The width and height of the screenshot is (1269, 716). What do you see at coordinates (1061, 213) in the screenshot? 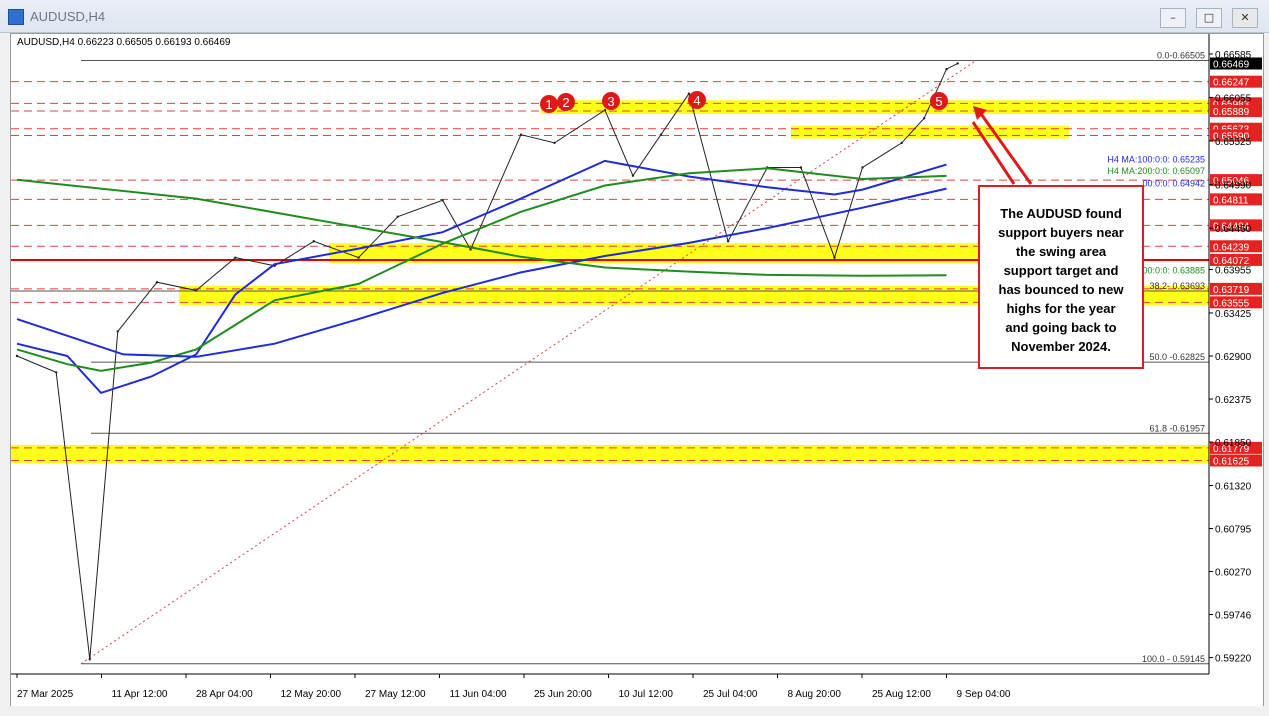
I see `annotation-text-line: The AUDUSD found` at bounding box center [1061, 213].